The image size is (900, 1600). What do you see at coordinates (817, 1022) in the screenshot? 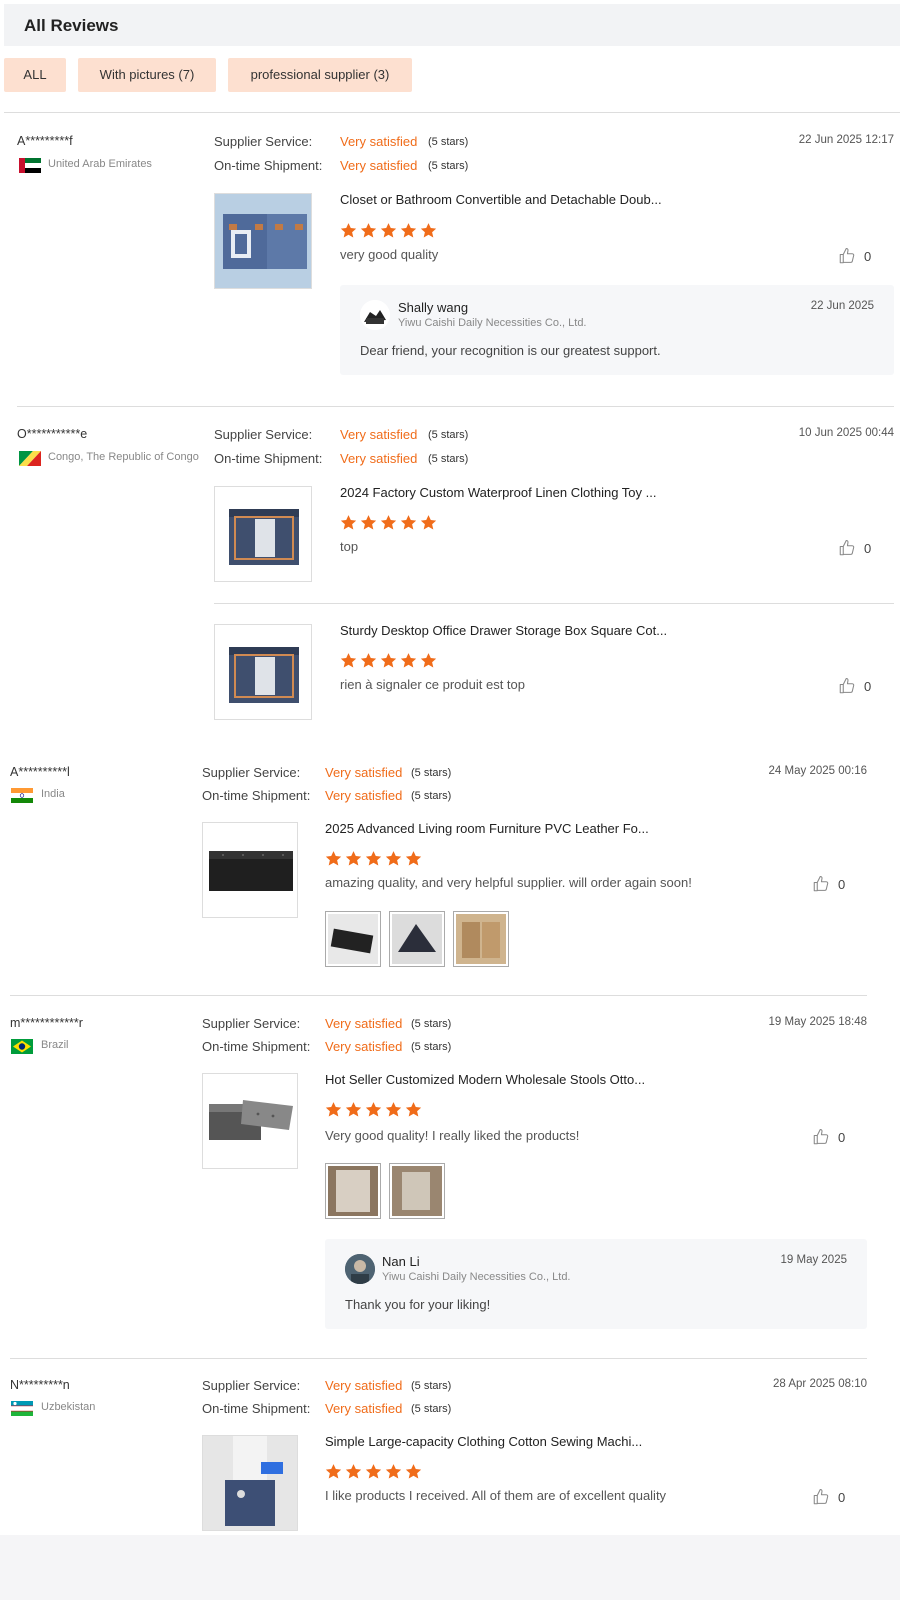
I see `review-date: 19 May 2025 18:48` at bounding box center [817, 1022].